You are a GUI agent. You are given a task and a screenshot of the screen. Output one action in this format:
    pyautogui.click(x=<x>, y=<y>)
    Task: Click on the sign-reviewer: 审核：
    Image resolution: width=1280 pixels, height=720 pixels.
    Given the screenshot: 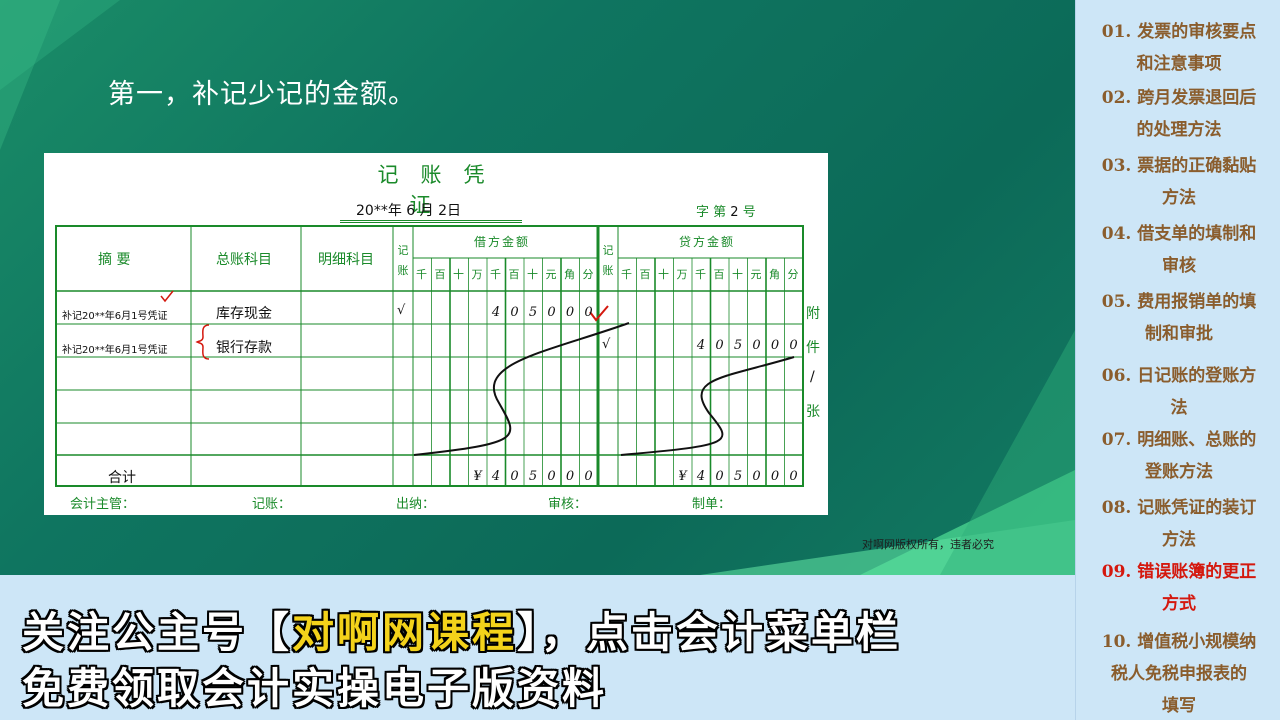 What is the action you would take?
    pyautogui.click(x=568, y=504)
    